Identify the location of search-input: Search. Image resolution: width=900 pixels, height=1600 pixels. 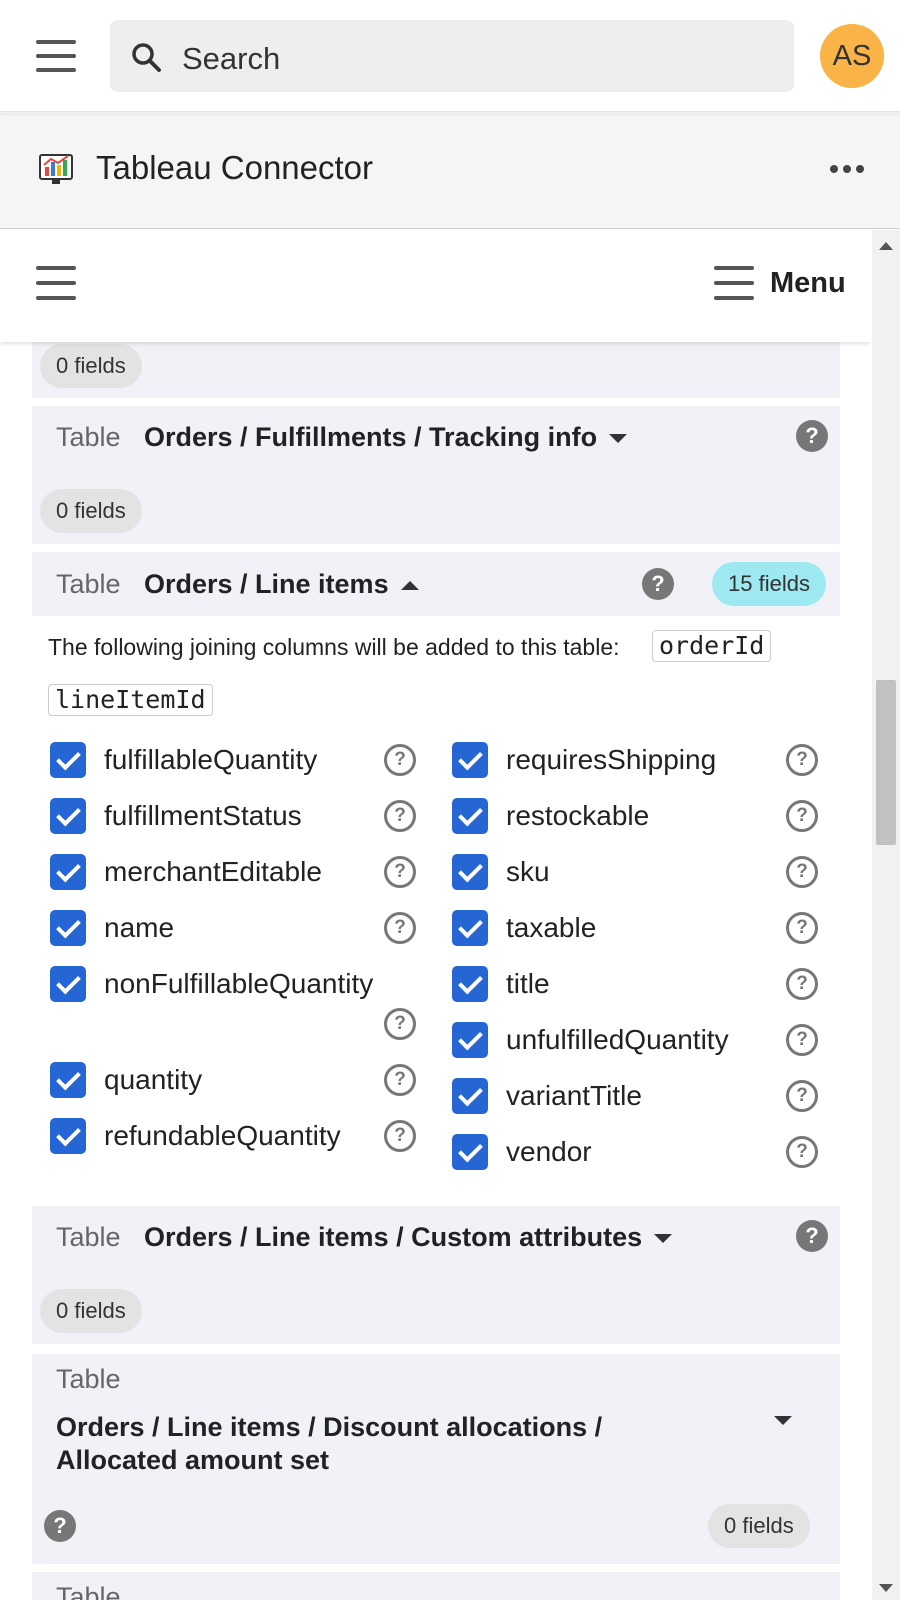
(452, 56).